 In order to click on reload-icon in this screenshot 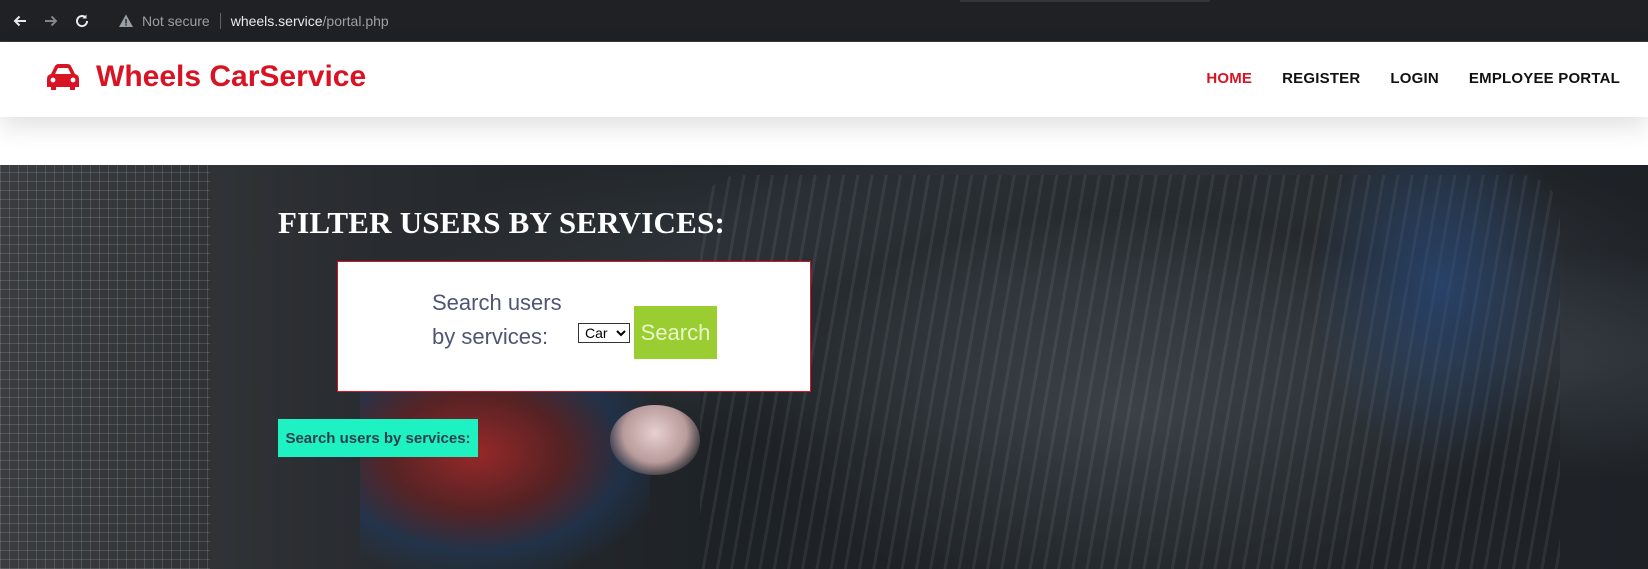, I will do `click(82, 21)`.